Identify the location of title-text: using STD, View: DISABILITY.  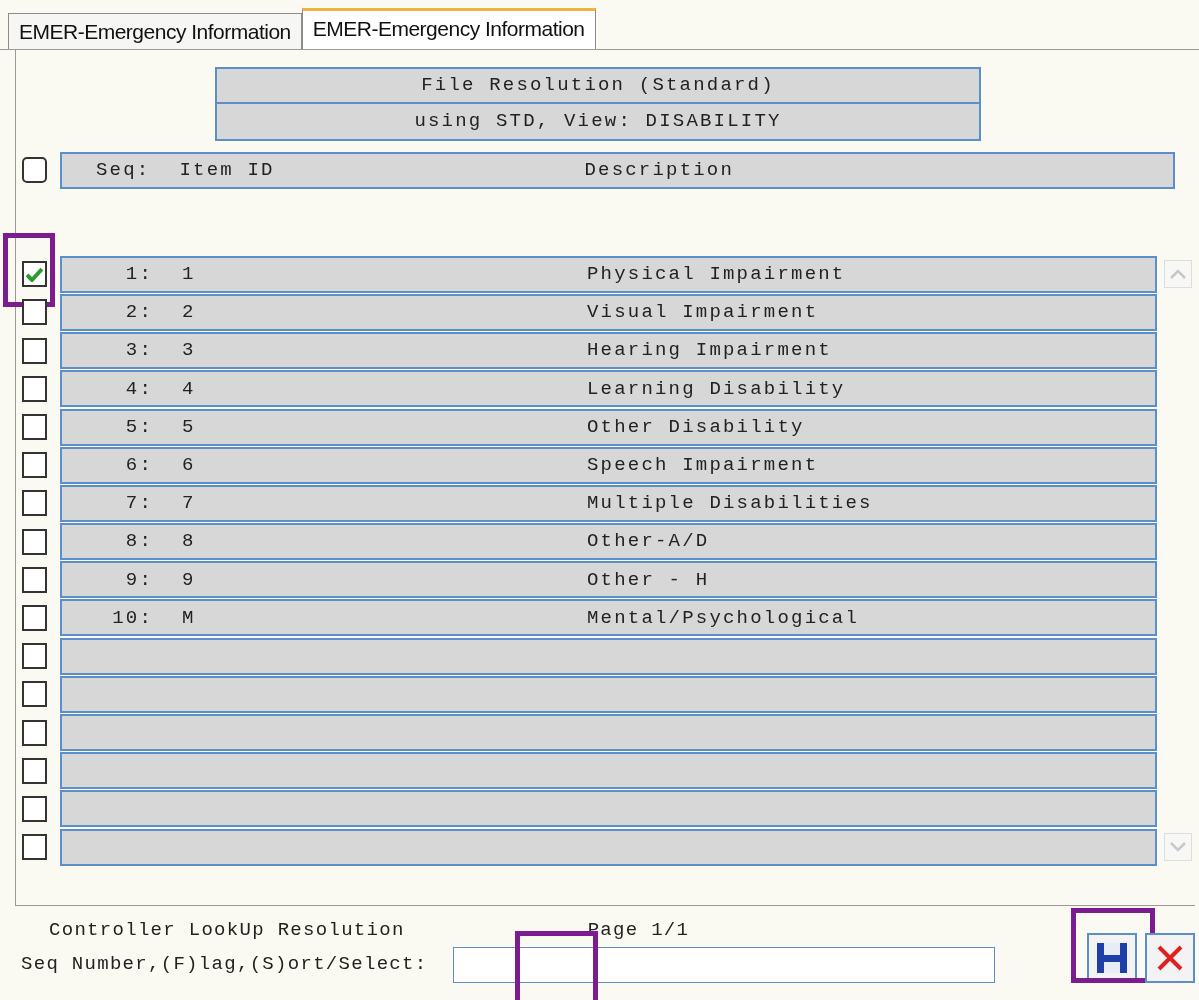
(598, 122).